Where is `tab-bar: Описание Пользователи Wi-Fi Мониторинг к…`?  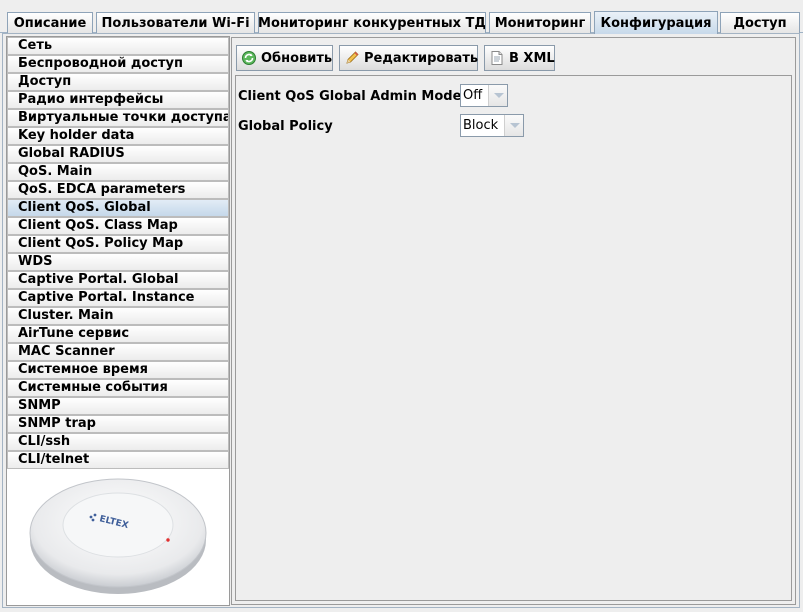
tab-bar: Описание Пользователи Wi-Fi Мониторинг к… is located at coordinates (401, 17).